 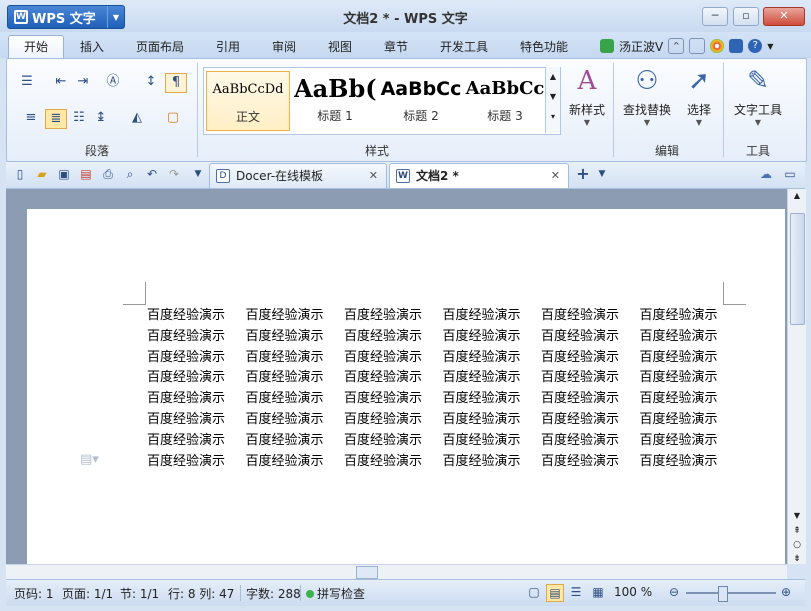 What do you see at coordinates (284, 47) in the screenshot?
I see `tab-review: 审阅` at bounding box center [284, 47].